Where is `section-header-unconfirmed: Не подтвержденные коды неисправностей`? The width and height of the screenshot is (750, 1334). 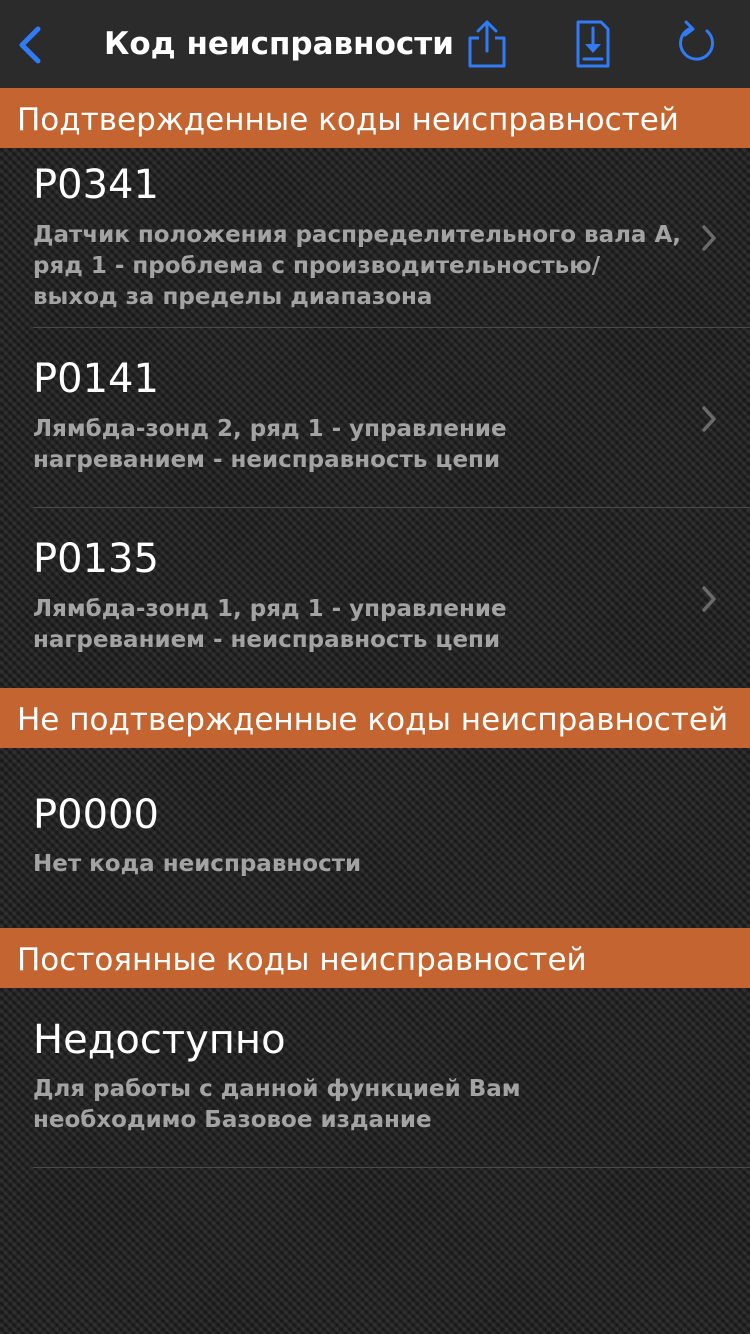
section-header-unconfirmed: Не подтвержденные коды неисправностей is located at coordinates (375, 718).